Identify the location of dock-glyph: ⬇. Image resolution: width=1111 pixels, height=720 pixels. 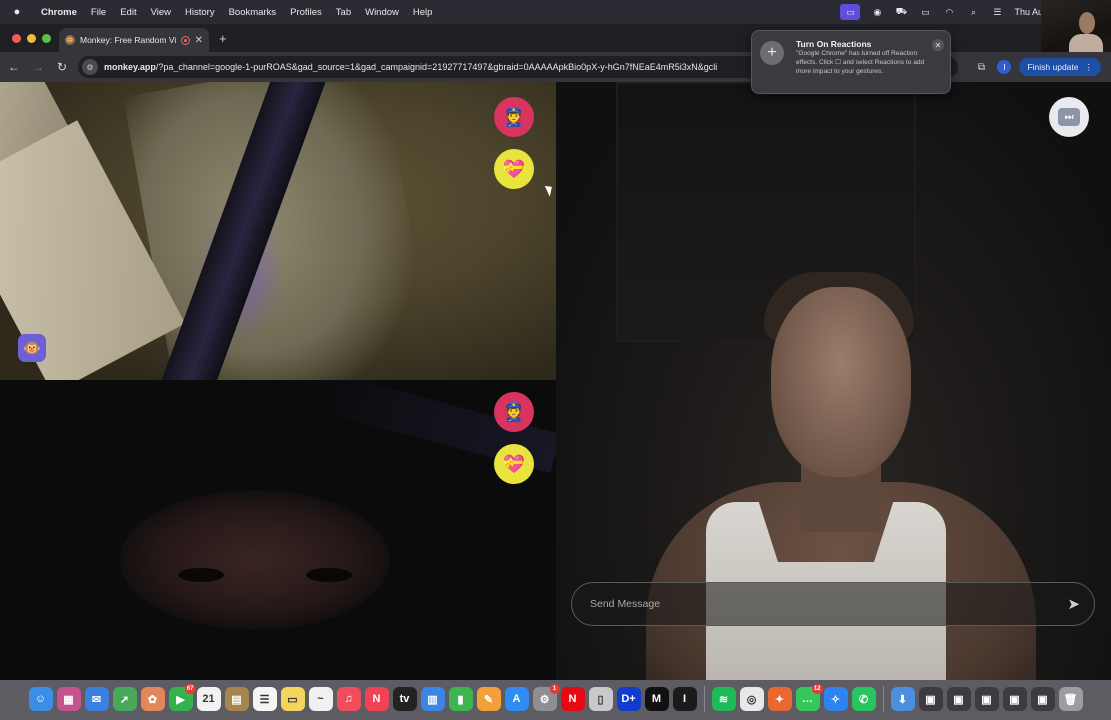
(902, 699).